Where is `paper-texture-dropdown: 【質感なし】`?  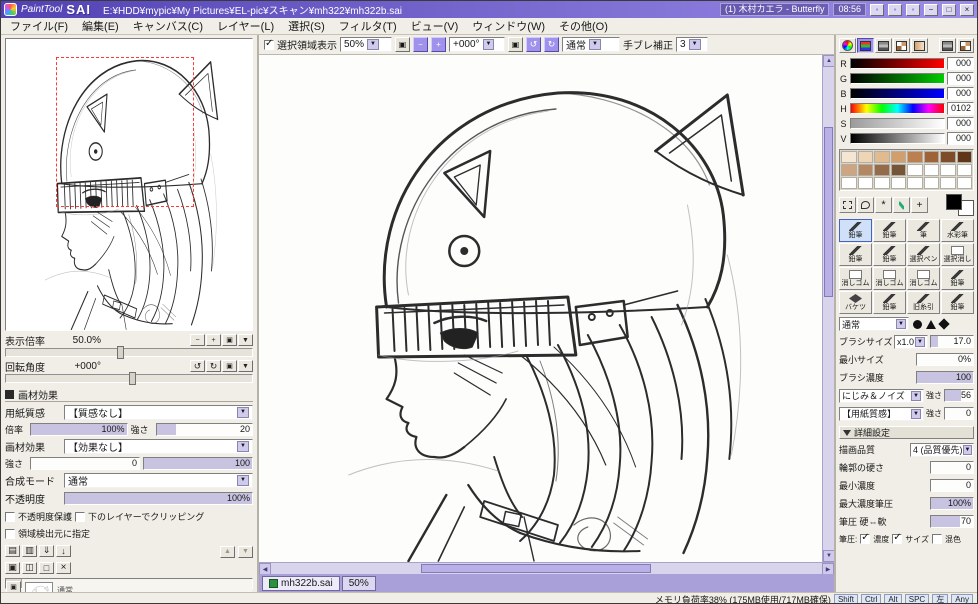
paper-texture-dropdown: 【質感なし】 is located at coordinates (158, 412).